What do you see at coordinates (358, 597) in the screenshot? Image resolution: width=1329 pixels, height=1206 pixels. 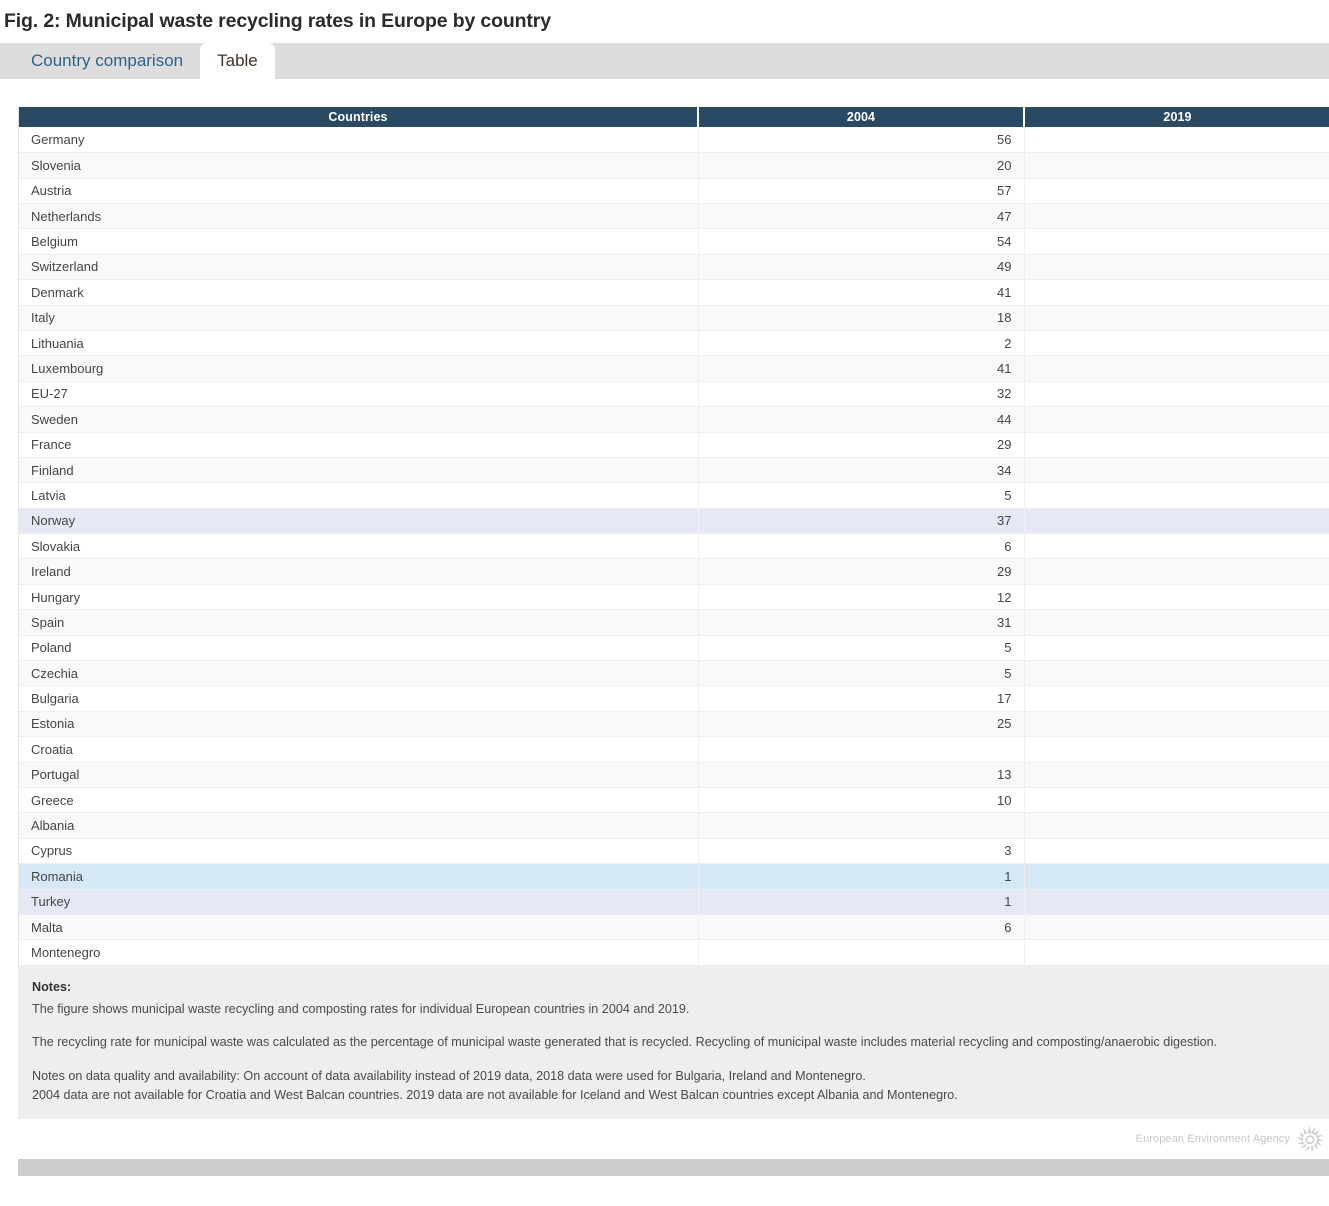 I see `cell-country: Hungary` at bounding box center [358, 597].